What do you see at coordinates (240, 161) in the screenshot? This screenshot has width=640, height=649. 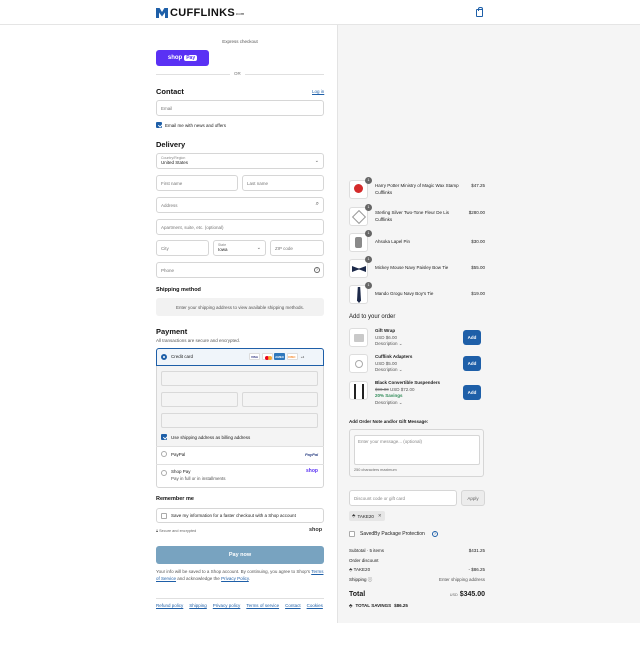 I see `country-select: Country/Region United States ⌄` at bounding box center [240, 161].